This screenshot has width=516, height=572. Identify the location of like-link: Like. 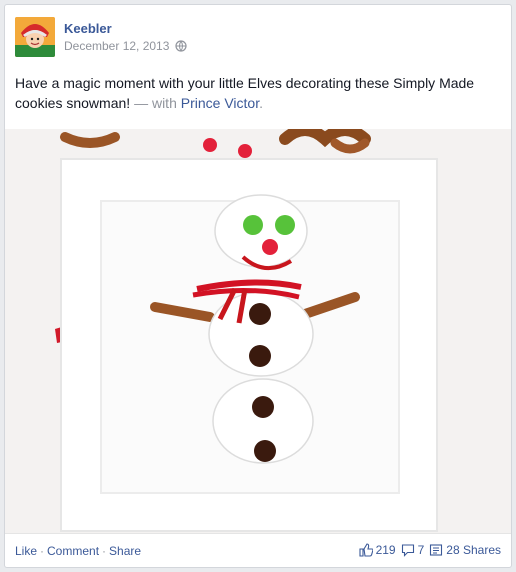
(26, 551).